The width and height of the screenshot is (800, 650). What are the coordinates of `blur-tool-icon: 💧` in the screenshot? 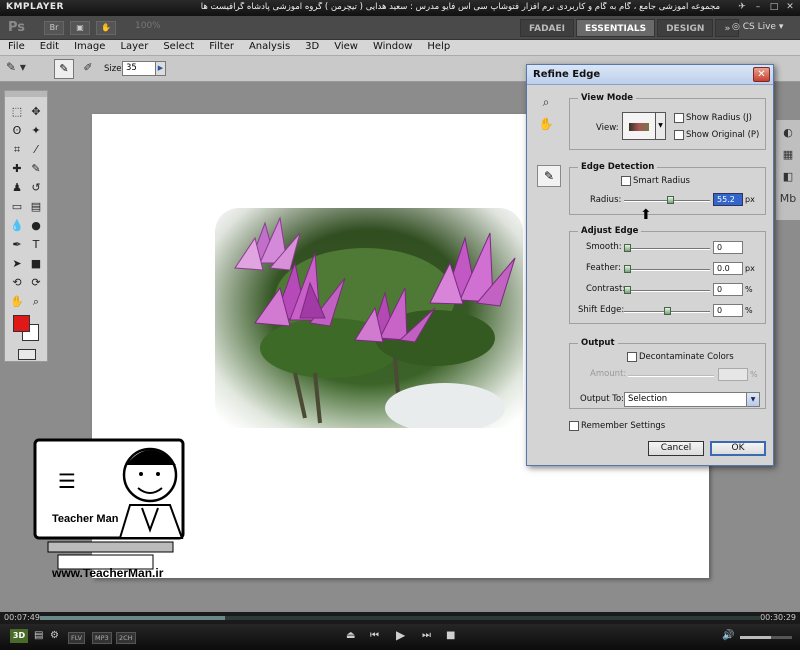 It's located at (17, 226).